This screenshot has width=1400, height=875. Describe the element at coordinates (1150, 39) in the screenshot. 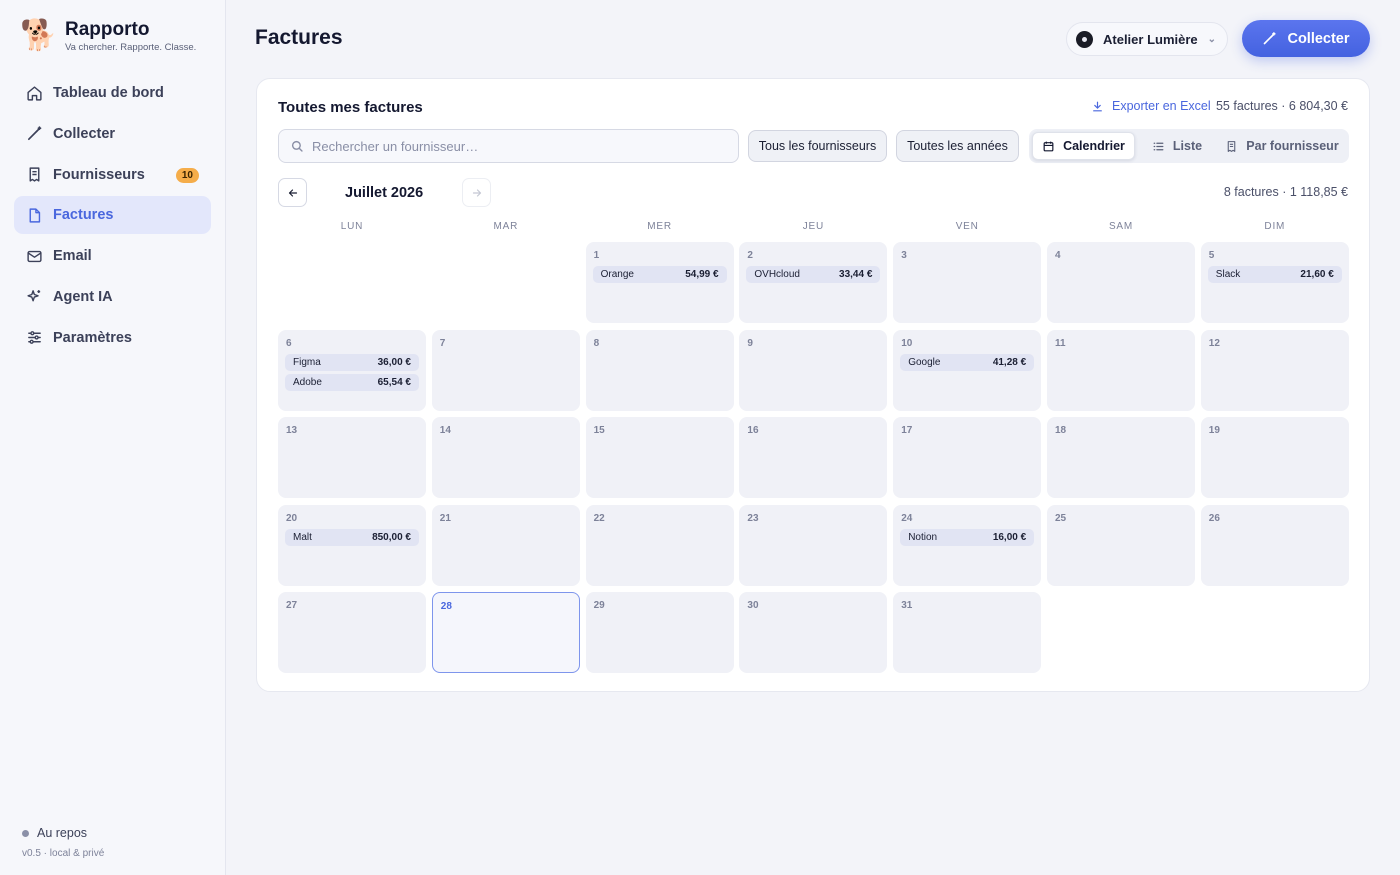

I see `workspace-name: Atelier Lumière` at that location.